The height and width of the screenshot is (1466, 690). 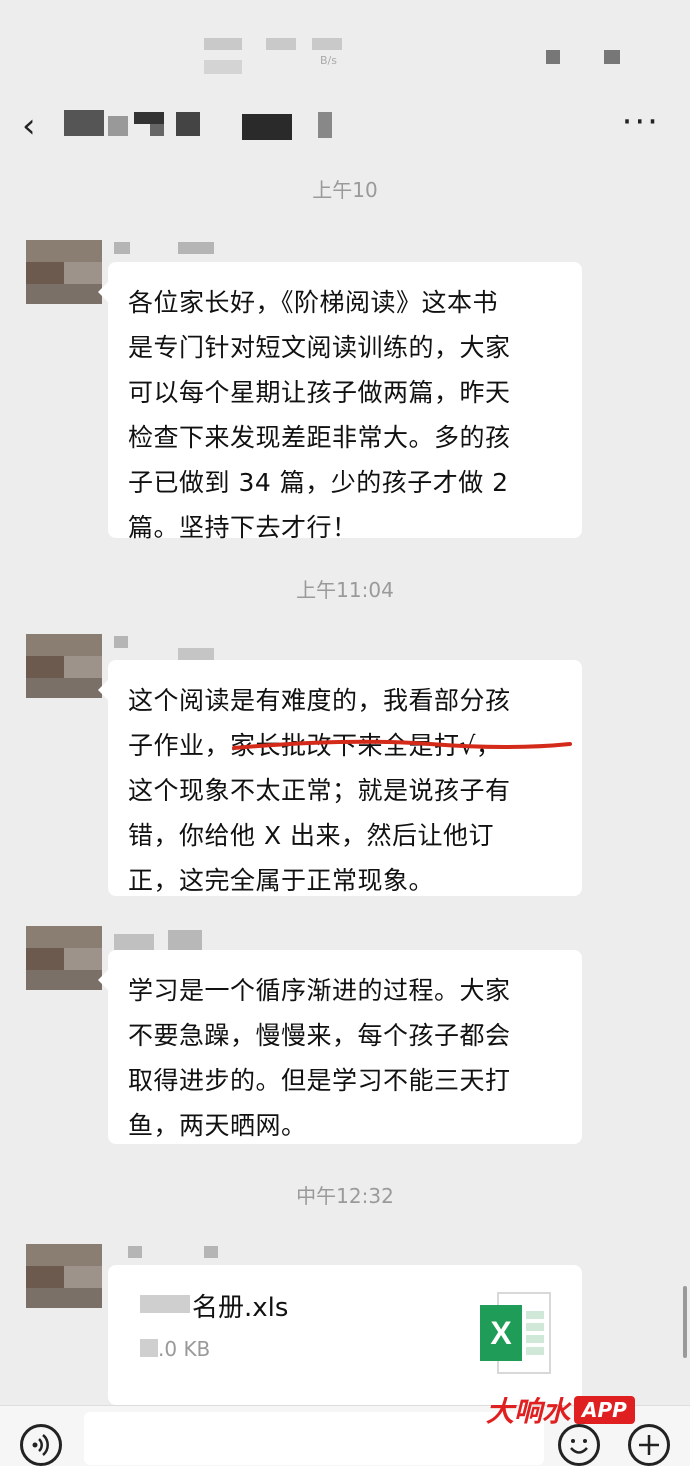 I want to click on blurred-filename-prefix, so click(x=165, y=1304).